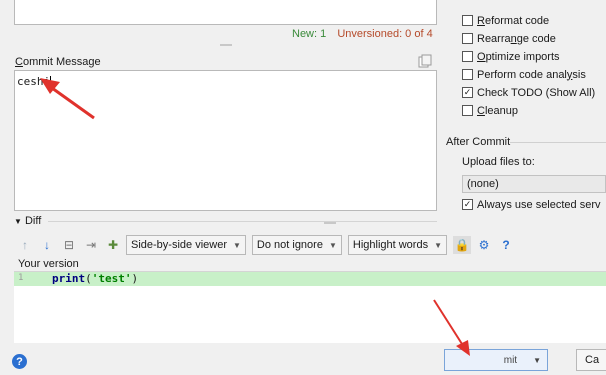 The height and width of the screenshot is (375, 606). I want to click on annotation-arrow-message, so click(67, 99).